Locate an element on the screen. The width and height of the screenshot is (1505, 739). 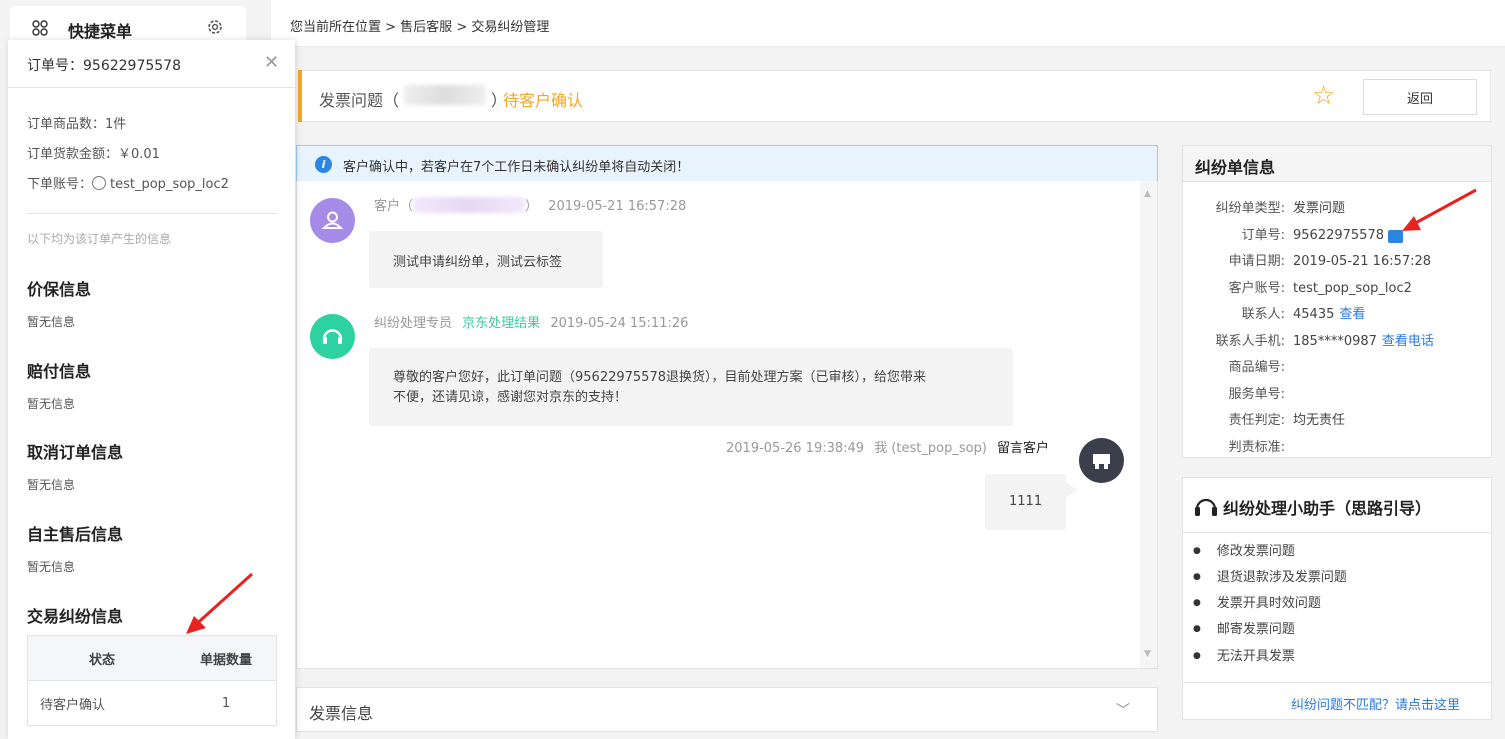
dispute-info-title-left: 交易纠纷信息 is located at coordinates (75, 616).